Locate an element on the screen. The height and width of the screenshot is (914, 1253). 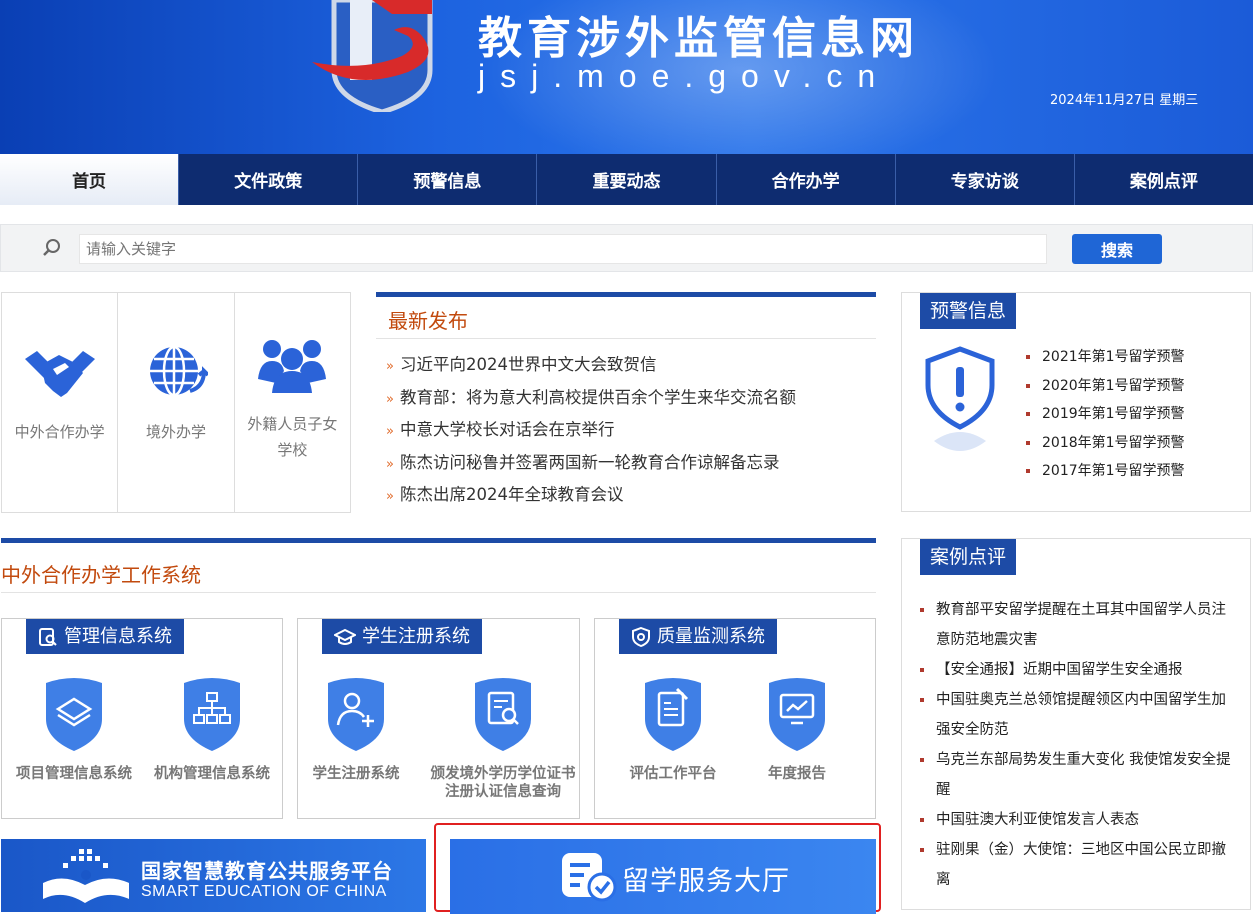
quick-link-label: 中外合作办学 is located at coordinates (59, 432).